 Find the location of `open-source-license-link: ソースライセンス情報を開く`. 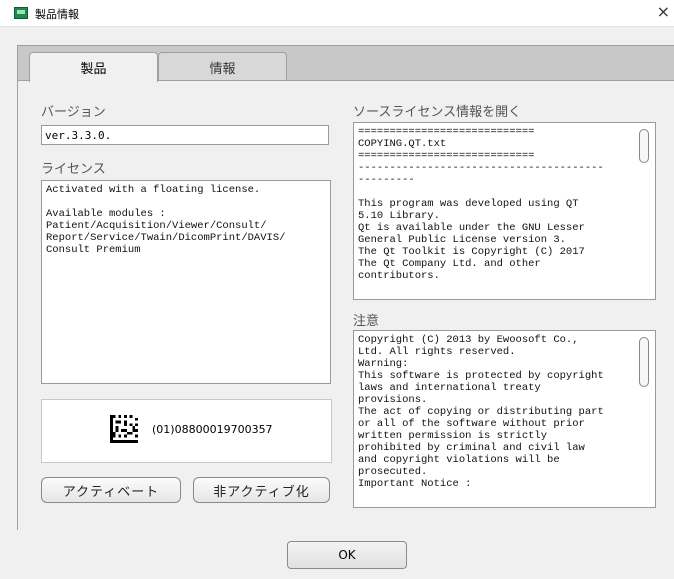

open-source-license-link: ソースライセンス情報を開く is located at coordinates (437, 110).